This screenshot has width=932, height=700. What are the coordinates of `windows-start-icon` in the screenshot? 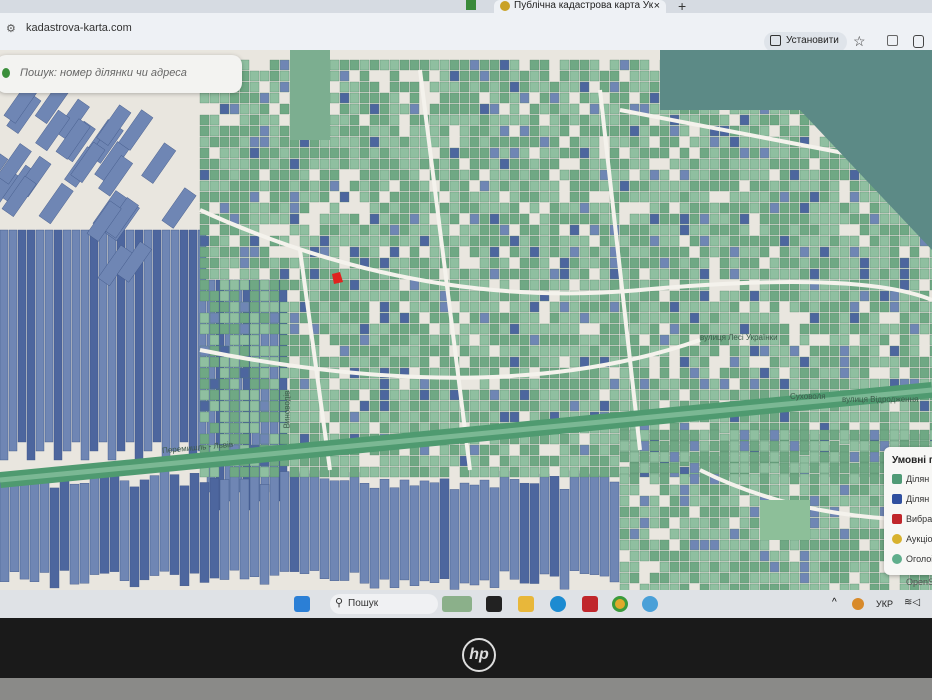 It's located at (302, 604).